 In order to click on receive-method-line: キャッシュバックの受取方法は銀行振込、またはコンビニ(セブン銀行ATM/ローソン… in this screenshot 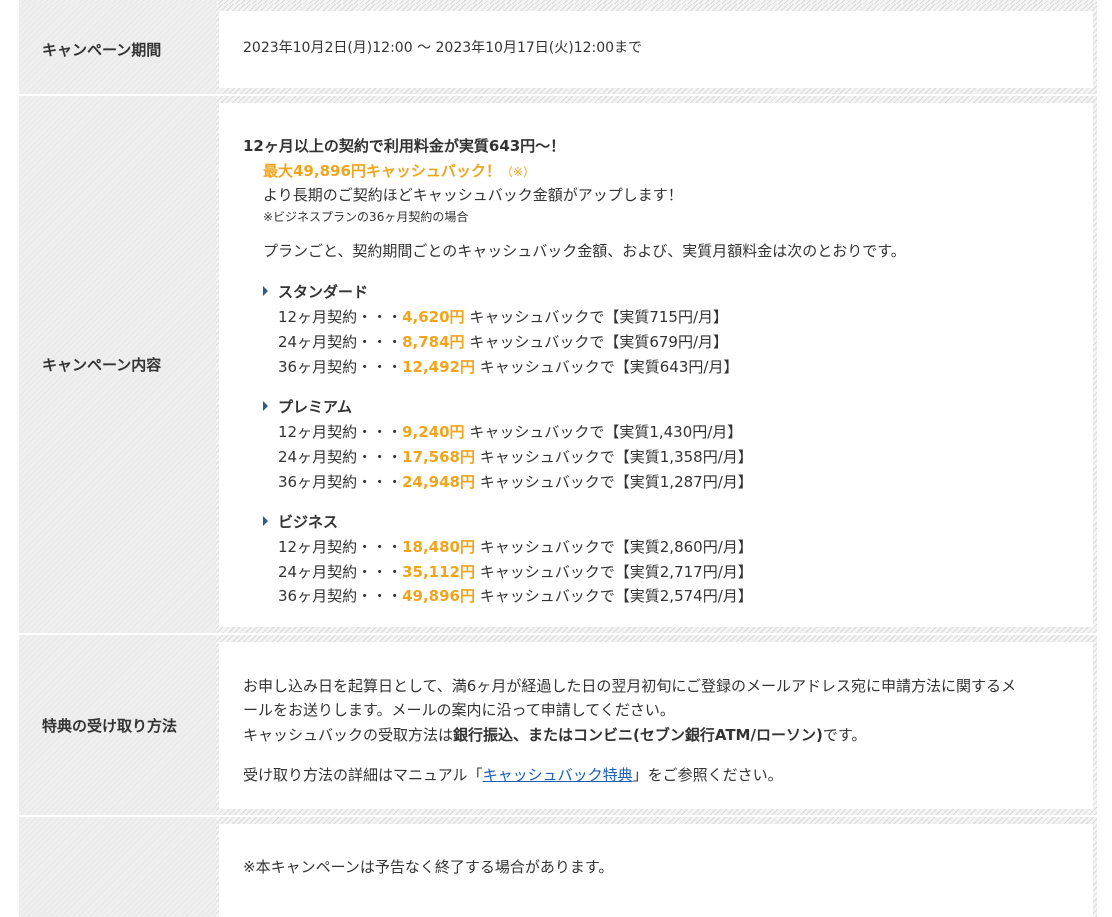, I will do `click(554, 734)`.